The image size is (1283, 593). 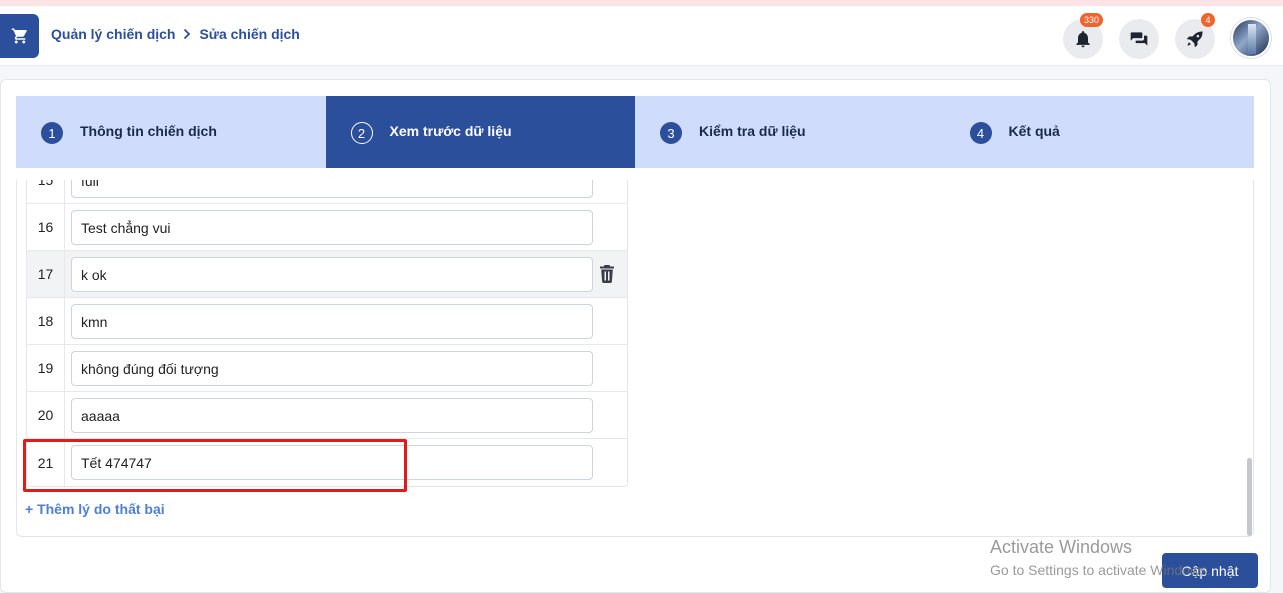 What do you see at coordinates (332, 415) in the screenshot?
I see `reason-input: aaaaa` at bounding box center [332, 415].